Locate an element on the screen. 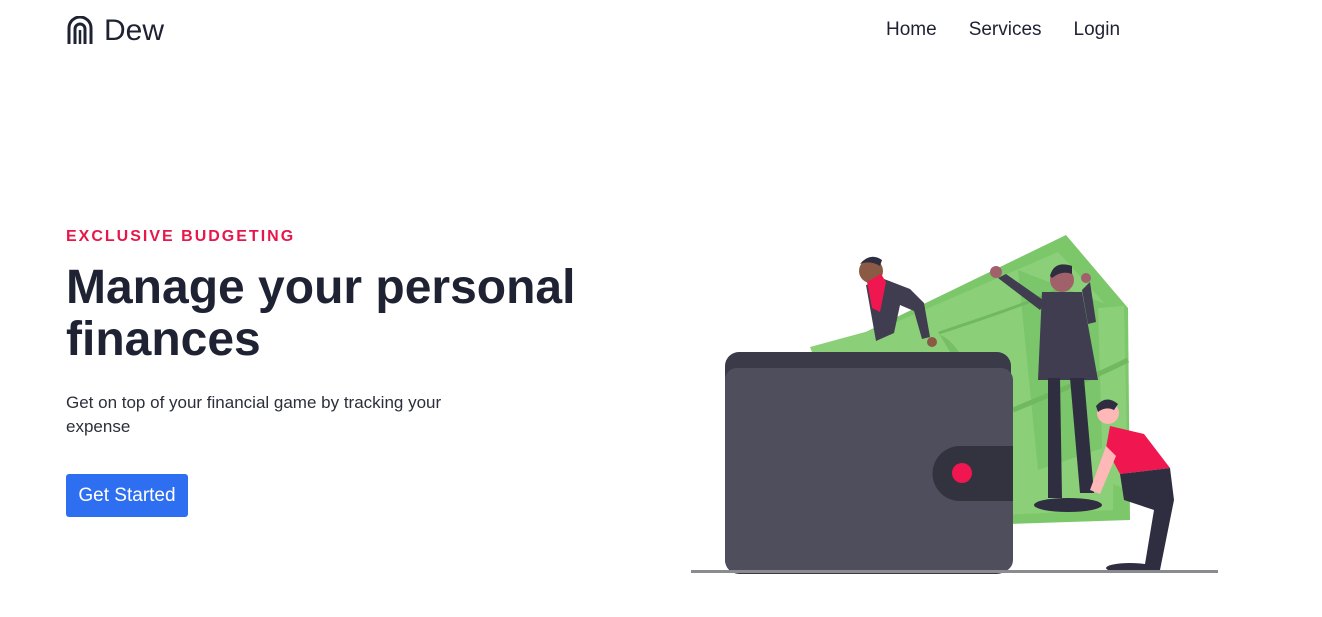  dew-logo-icon is located at coordinates (80, 30).